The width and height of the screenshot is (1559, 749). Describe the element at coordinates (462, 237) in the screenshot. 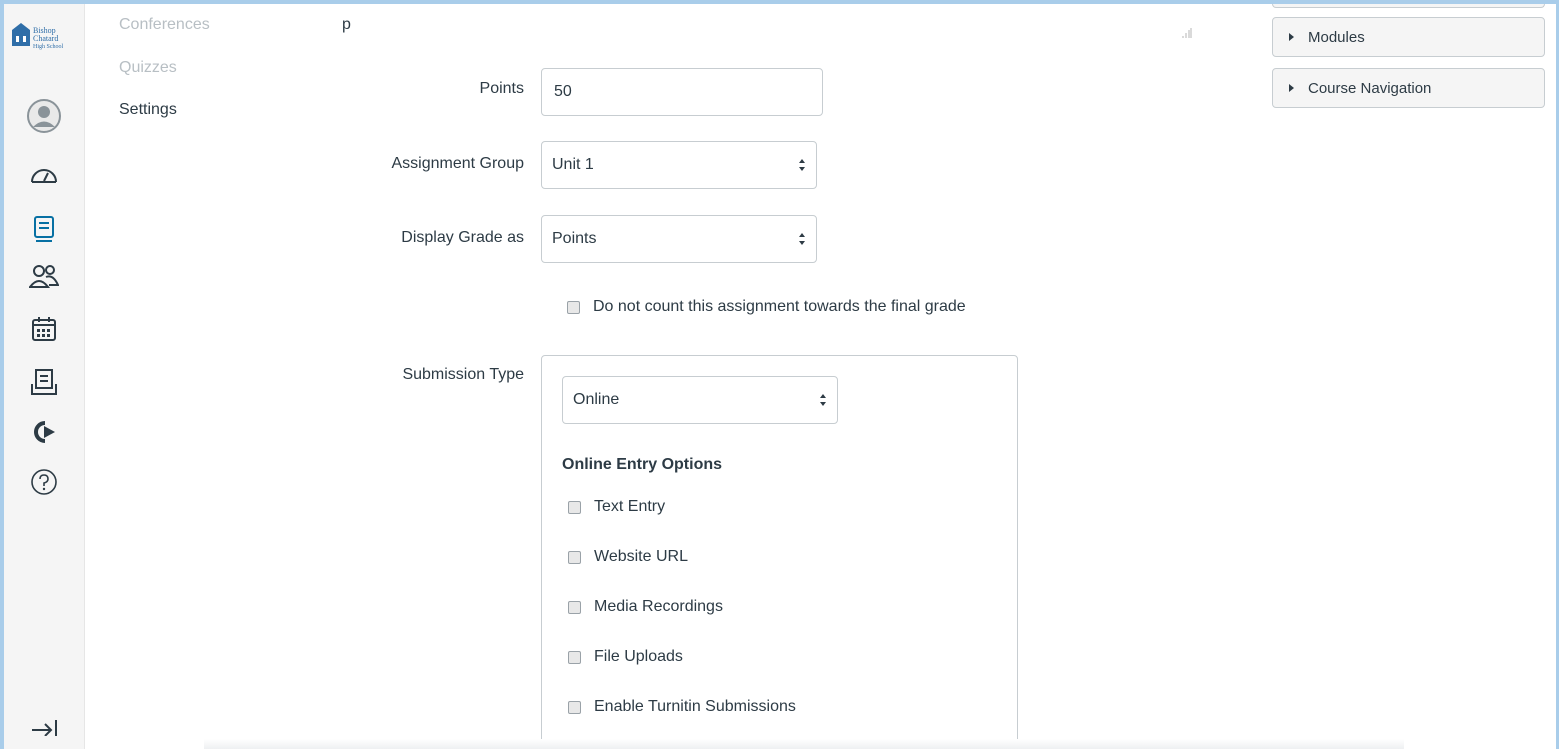

I see `display-grade-label: Display Grade as` at that location.